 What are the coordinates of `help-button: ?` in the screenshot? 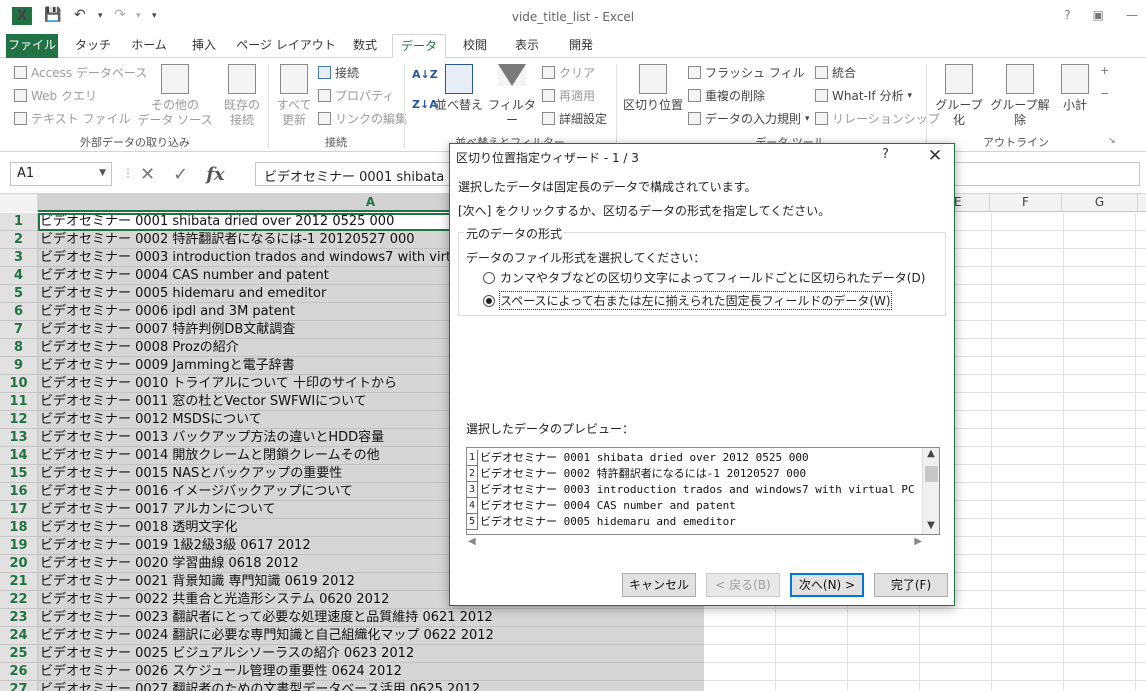 It's located at (1067, 15).